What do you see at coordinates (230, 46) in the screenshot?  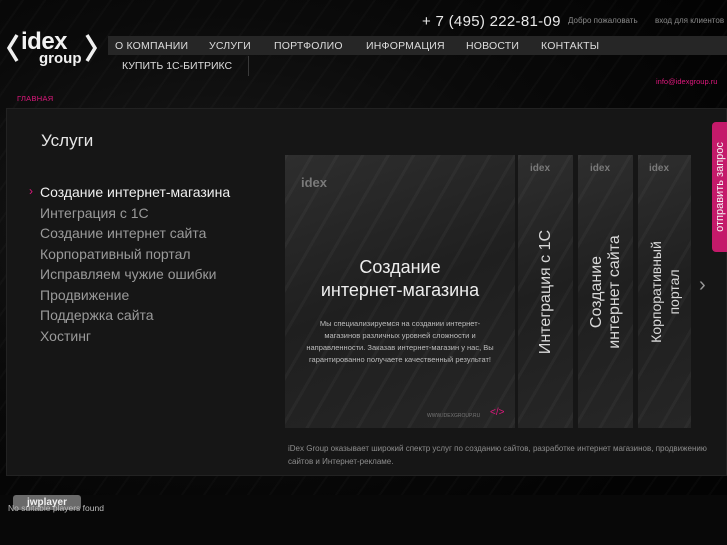 I see `nav-item-services: УСЛУГИ` at bounding box center [230, 46].